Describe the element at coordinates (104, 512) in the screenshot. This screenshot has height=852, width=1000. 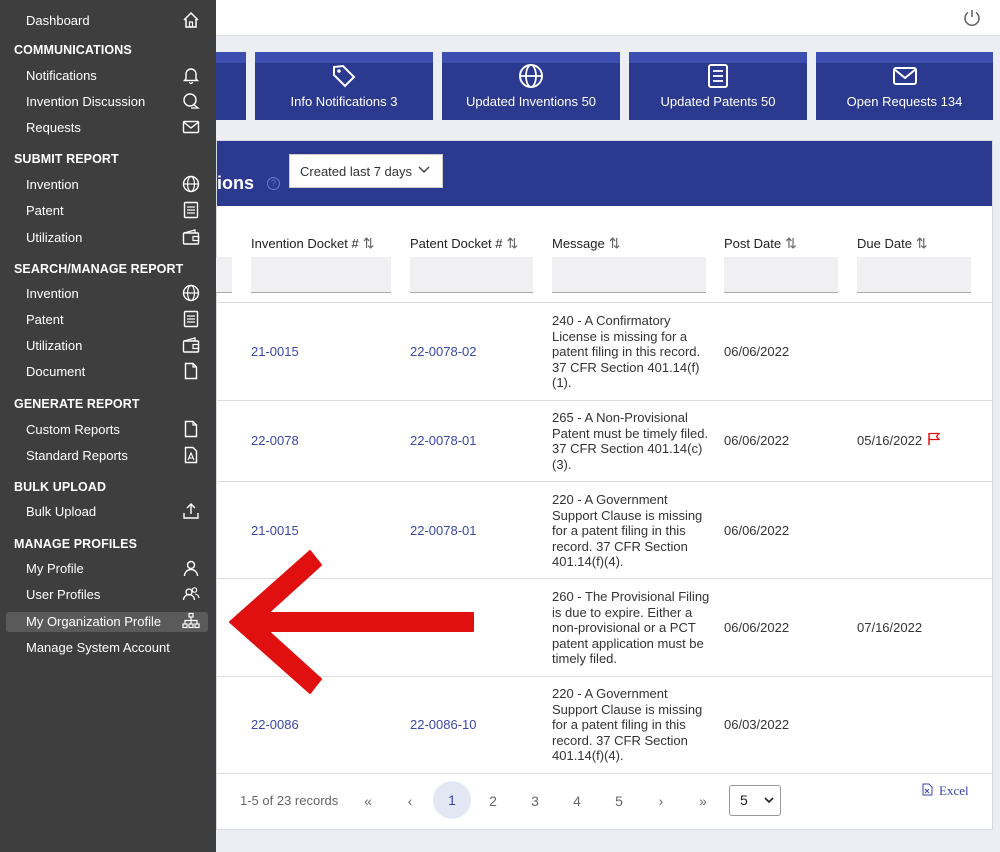
I see `sidebar-item-bulk-upload: Bulk Upload` at that location.